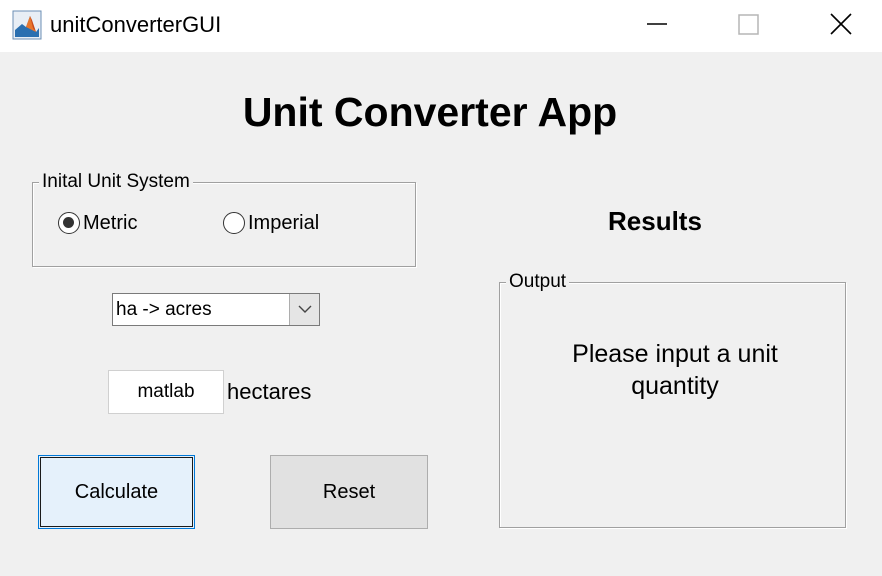  What do you see at coordinates (69, 223) in the screenshot?
I see `radio-checked-icon` at bounding box center [69, 223].